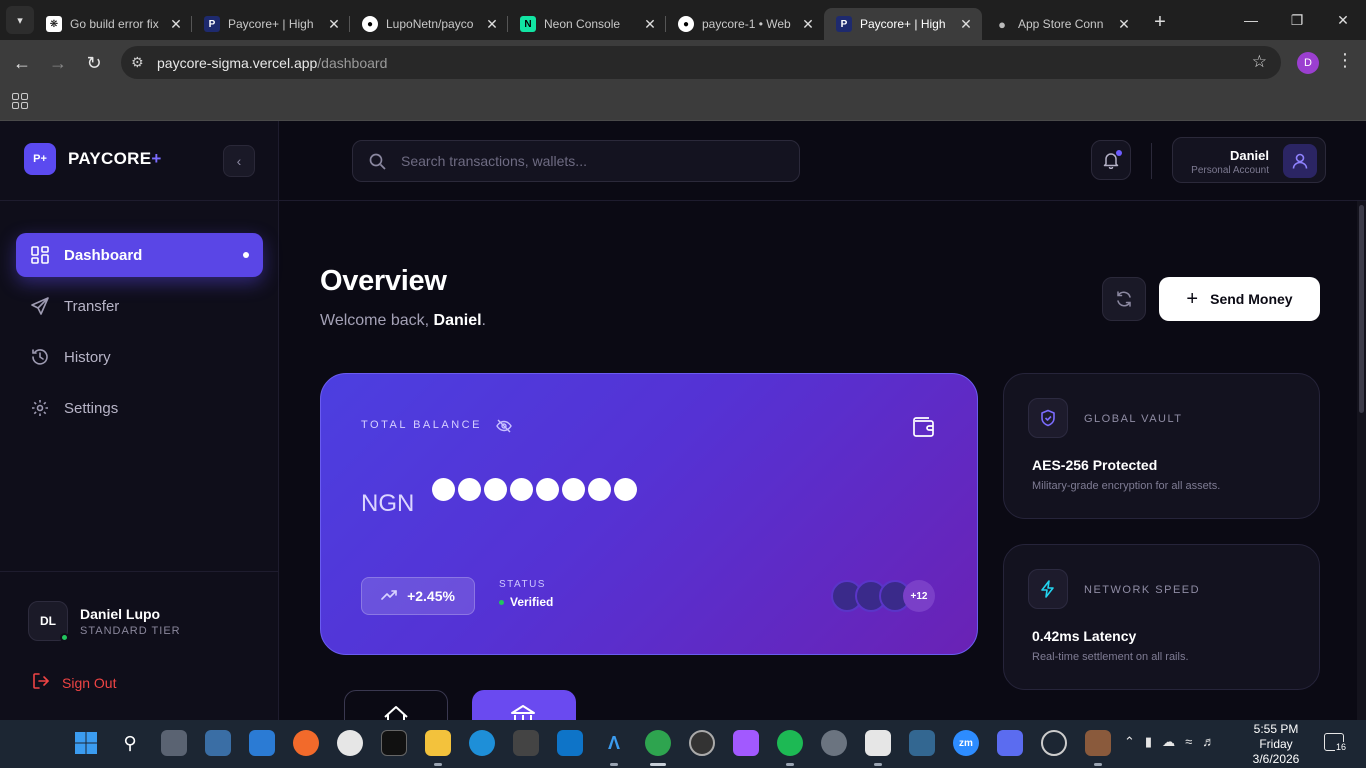 Image resolution: width=1366 pixels, height=768 pixels. I want to click on browser-menu-icon: ⋮, so click(1345, 60).